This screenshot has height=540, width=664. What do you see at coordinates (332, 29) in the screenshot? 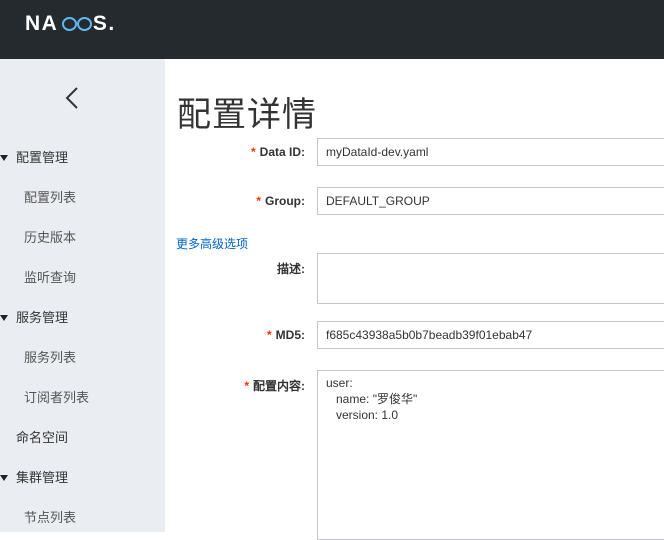
I see `top-header: NACOS.` at bounding box center [332, 29].